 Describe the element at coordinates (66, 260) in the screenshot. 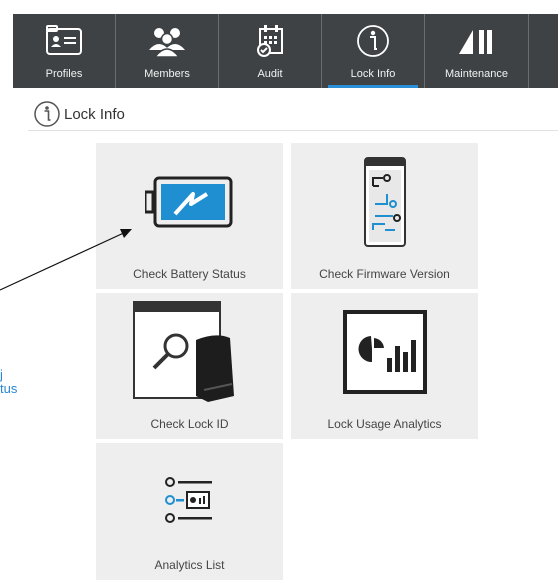

I see `callout-arrow` at that location.